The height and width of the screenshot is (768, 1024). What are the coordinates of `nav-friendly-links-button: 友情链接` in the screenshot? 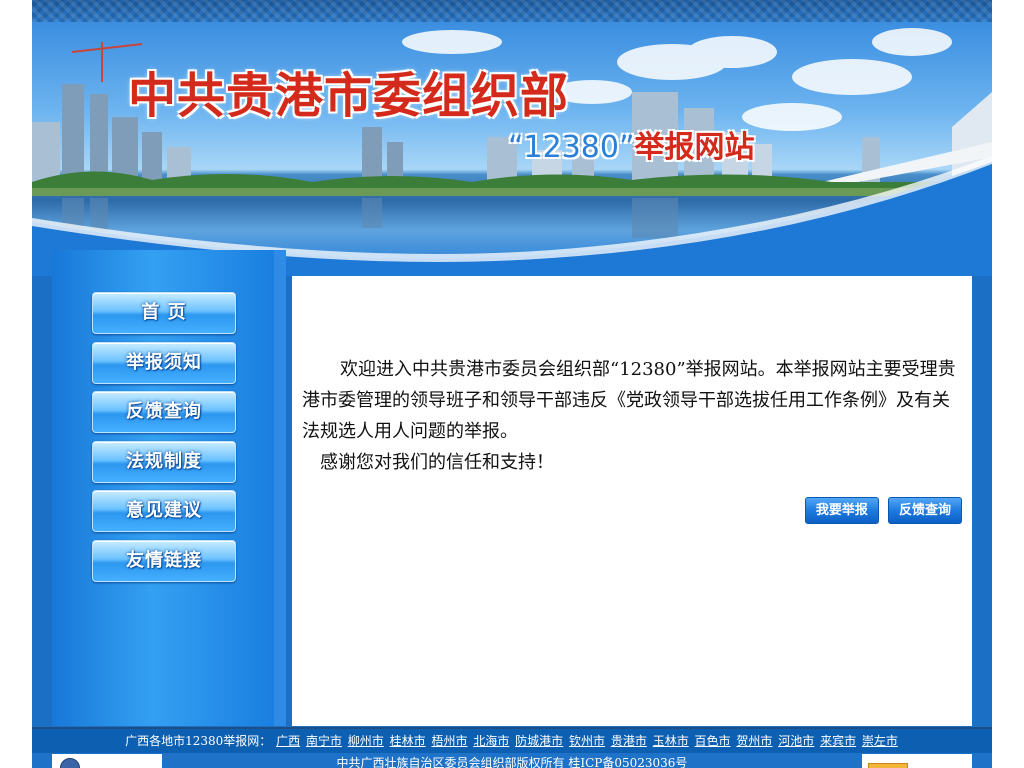 It's located at (164, 561).